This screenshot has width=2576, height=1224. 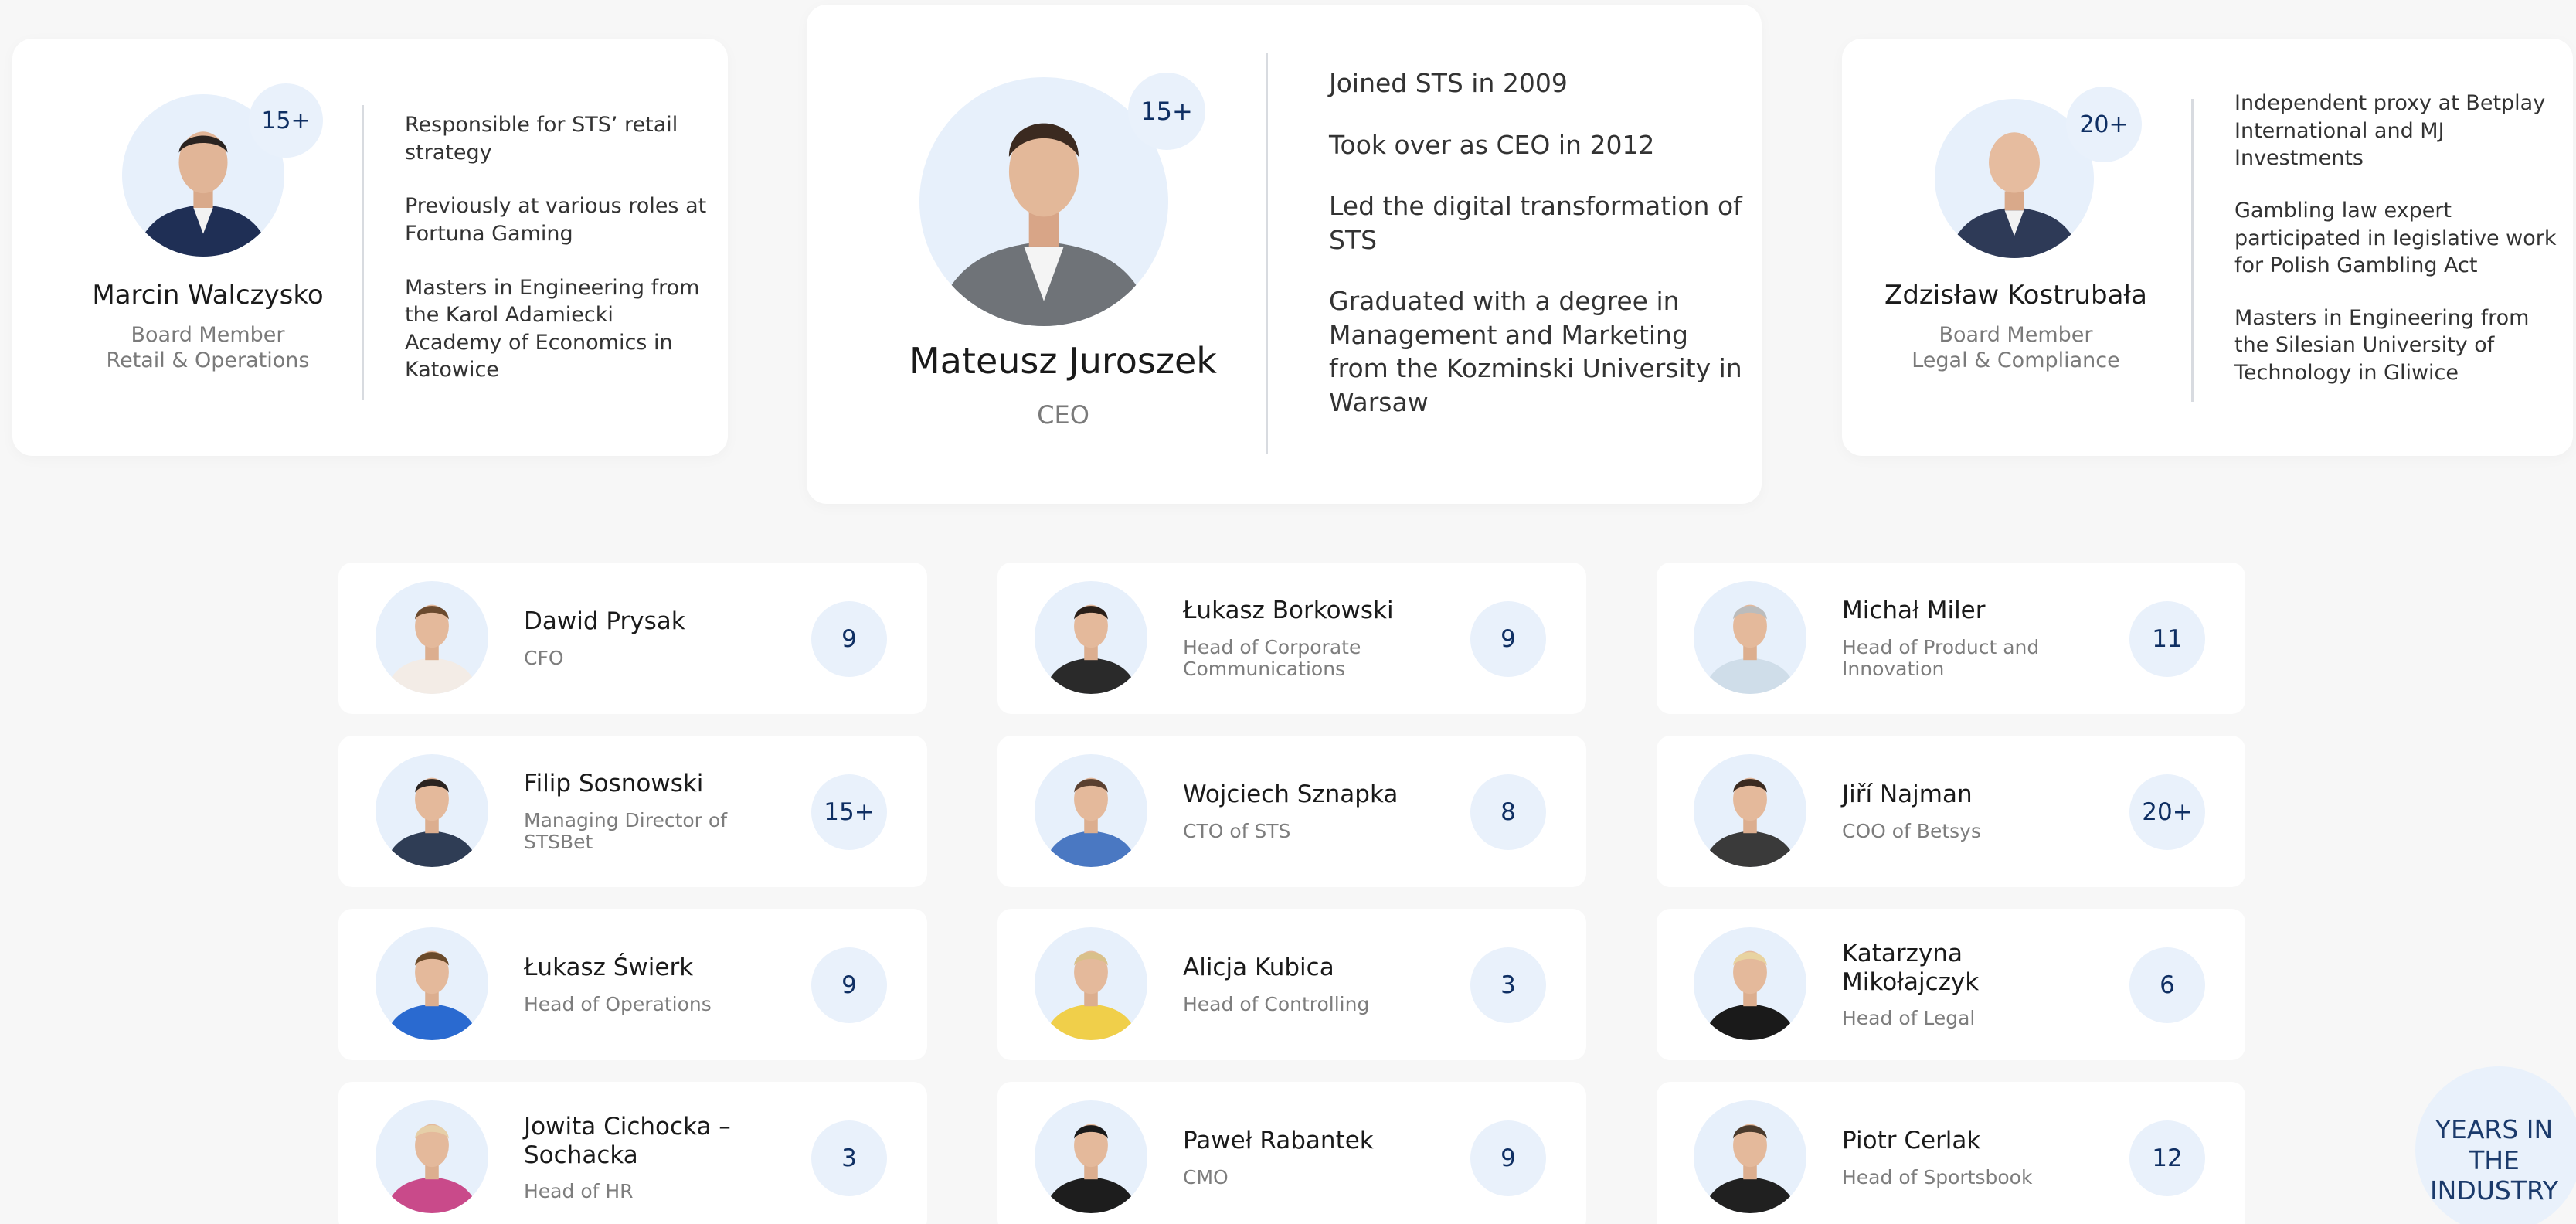 I want to click on executive-name: Marcin Walczysko, so click(x=208, y=295).